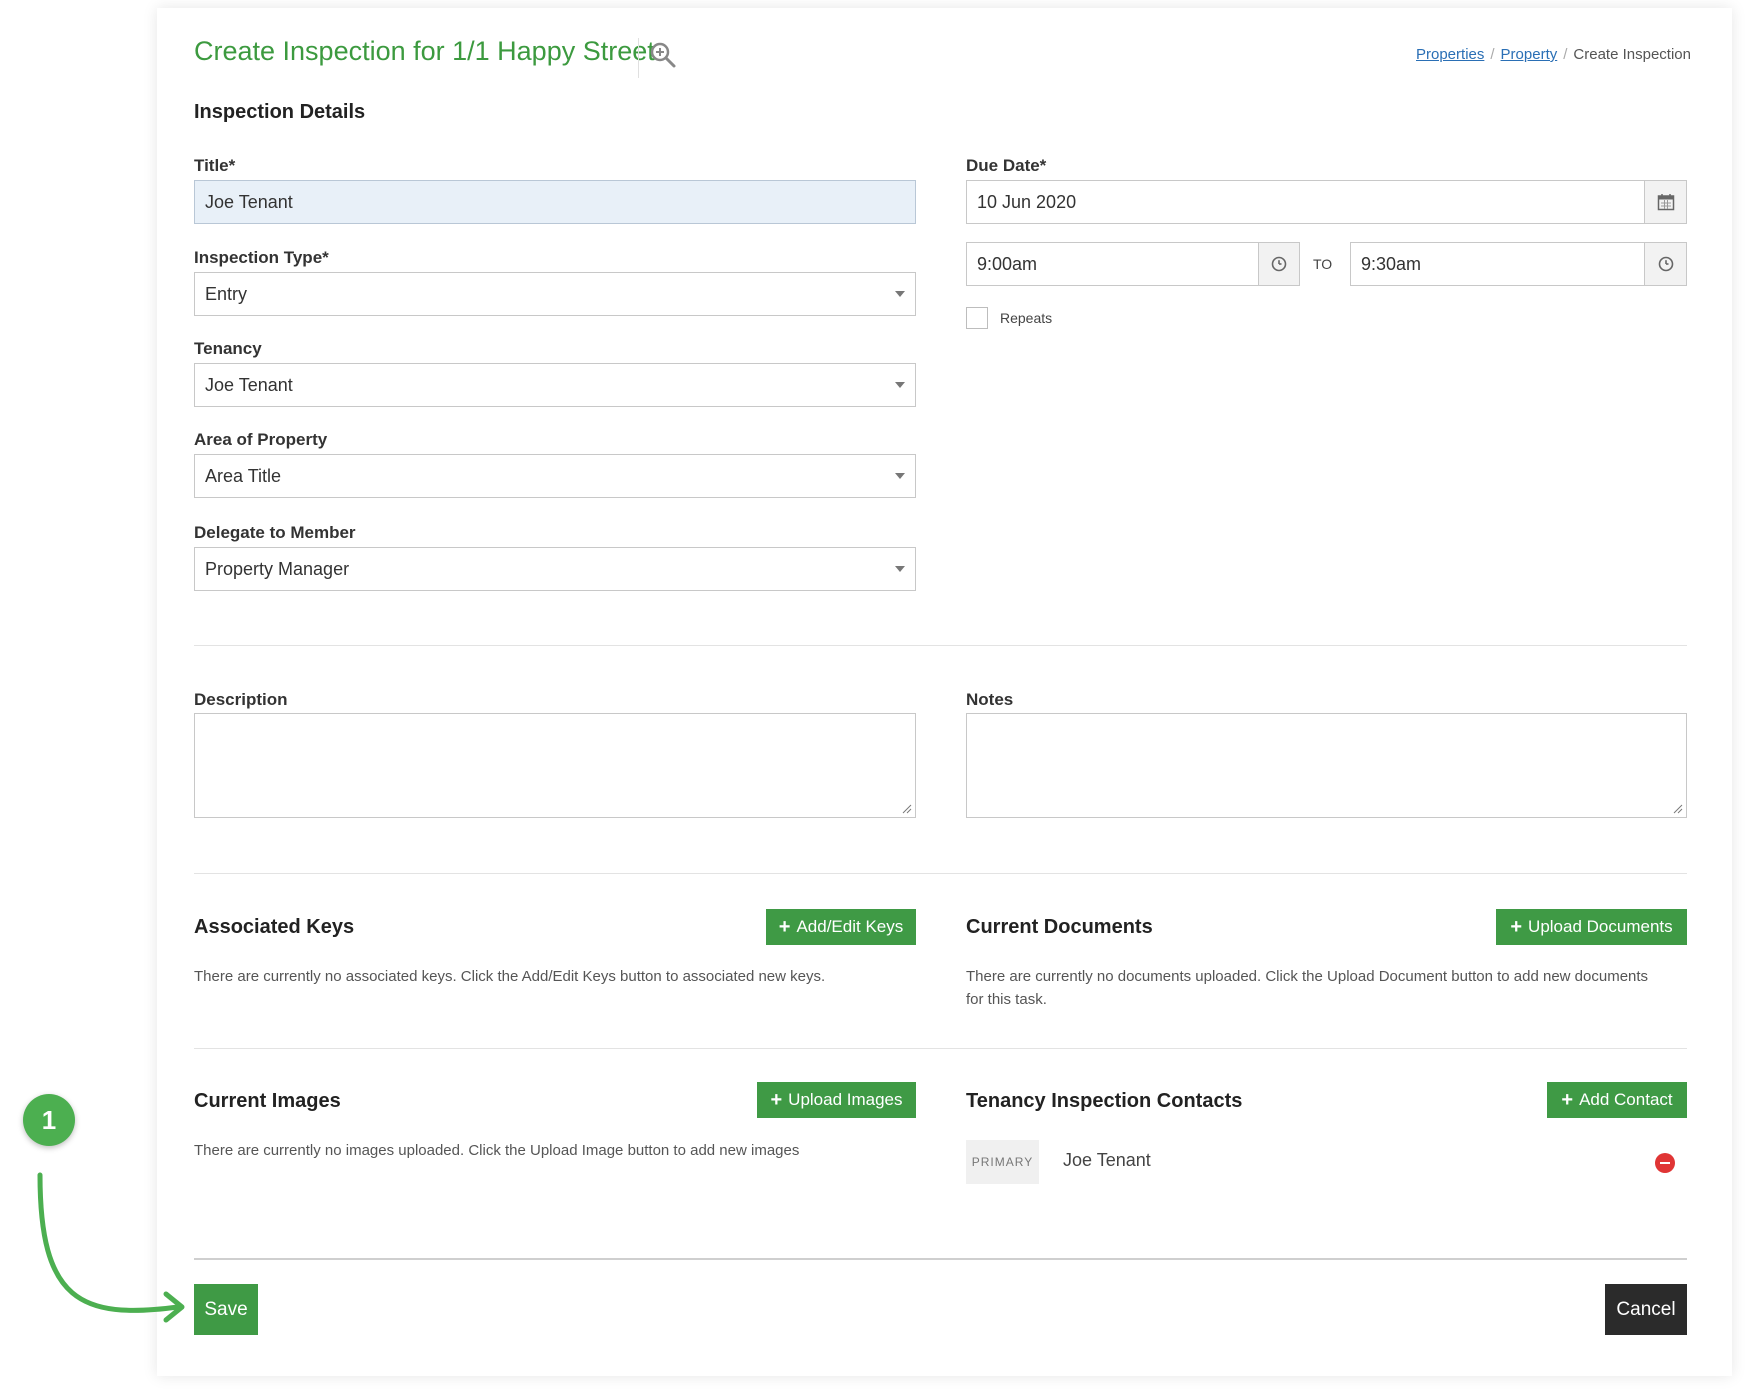 This screenshot has height=1397, width=1754. I want to click on start-time-value: 9:00am, so click(1007, 263).